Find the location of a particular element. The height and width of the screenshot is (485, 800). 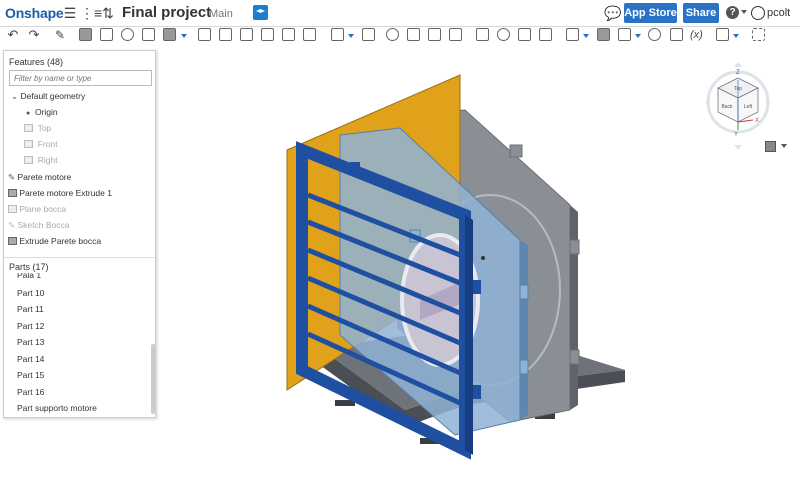

chamfer-icon is located at coordinates (225, 34).